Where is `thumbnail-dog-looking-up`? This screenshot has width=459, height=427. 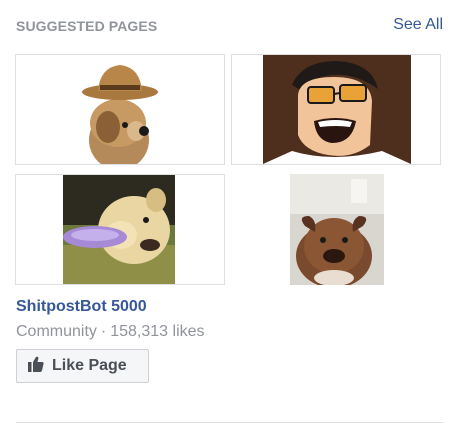
thumbnail-dog-looking-up is located at coordinates (336, 229).